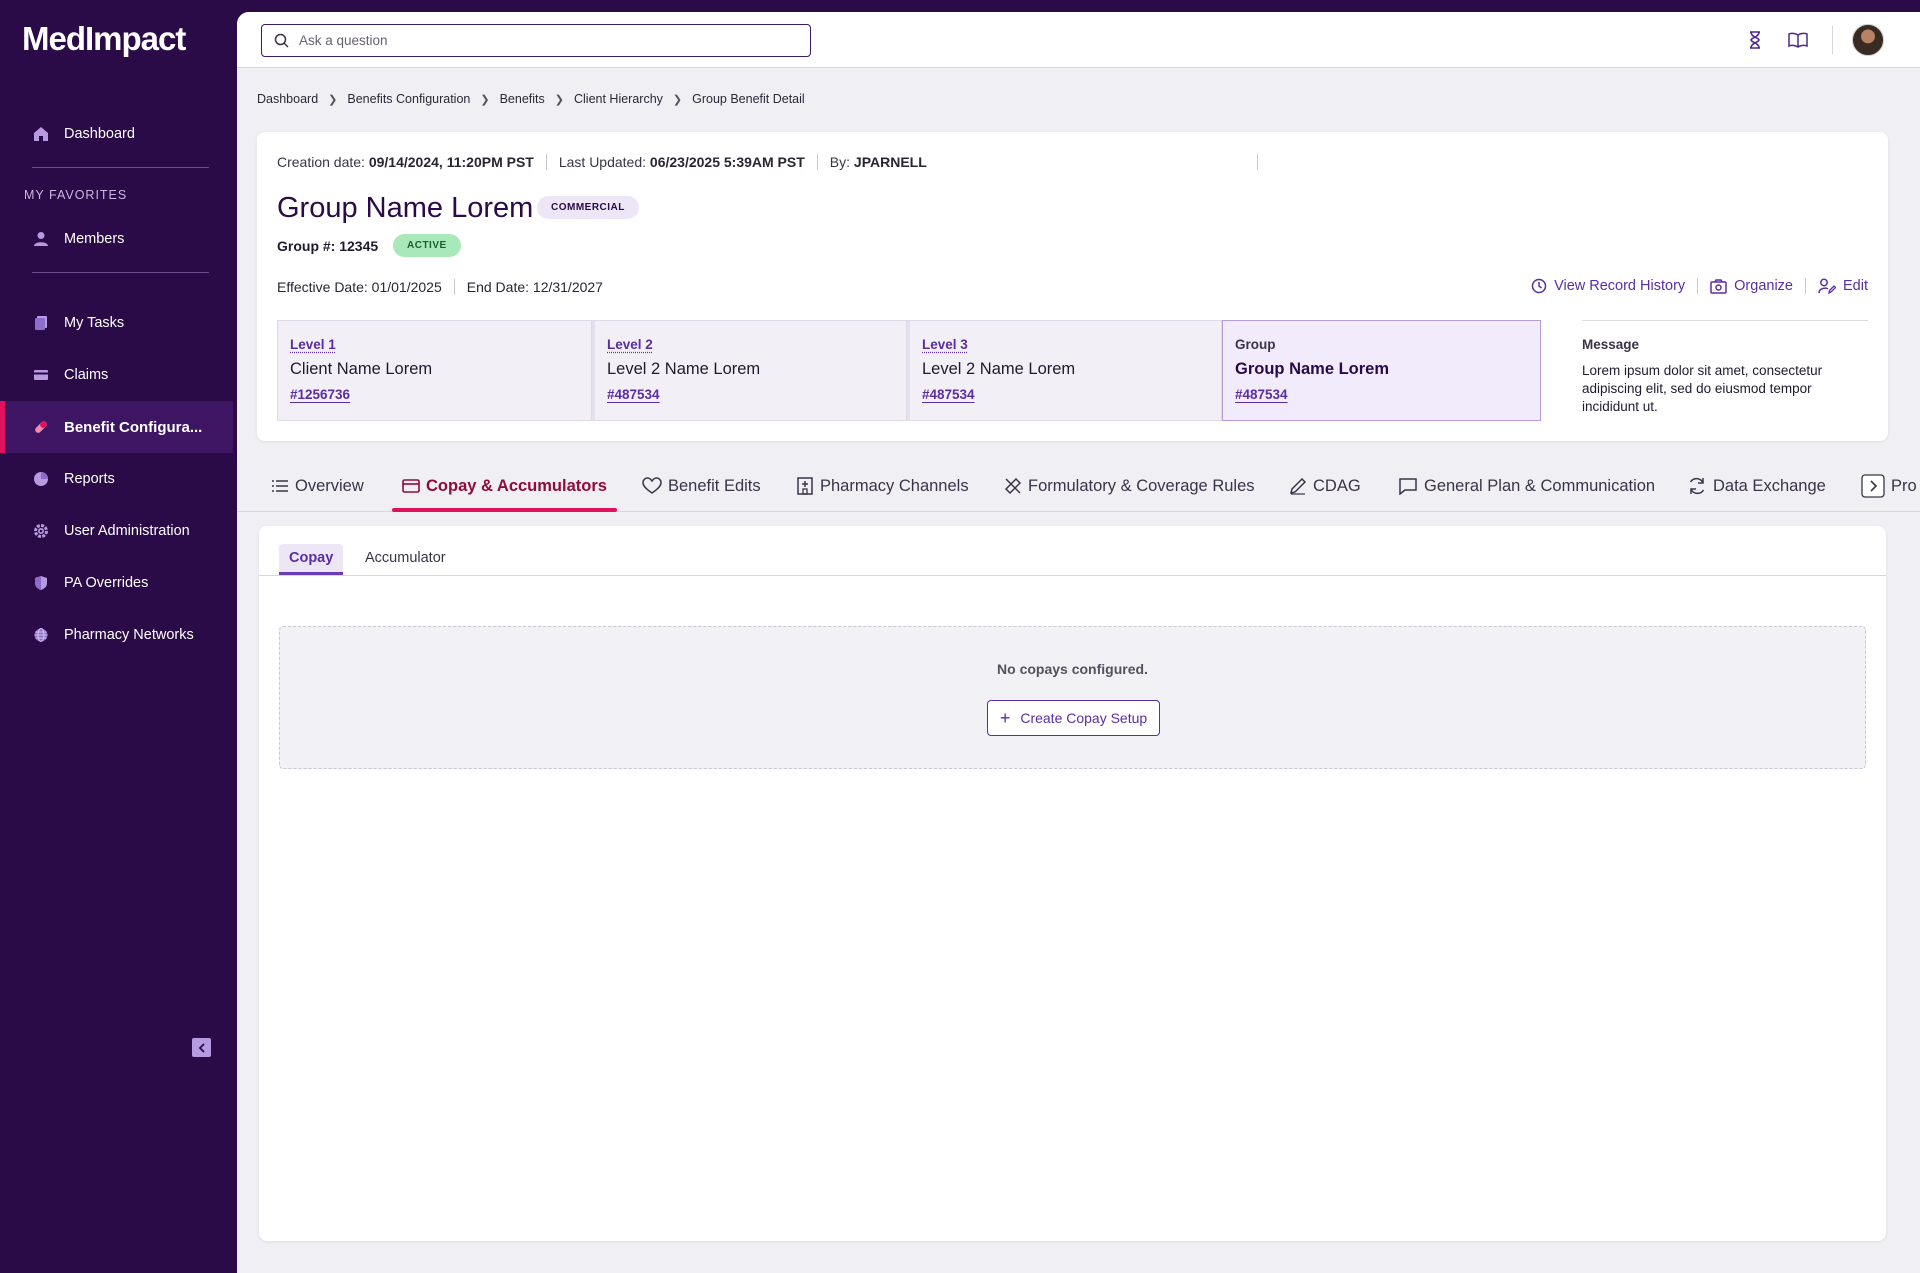 This screenshot has width=1920, height=1273. What do you see at coordinates (1699, 286) in the screenshot?
I see `header-actions: View Record History Organize Edit` at bounding box center [1699, 286].